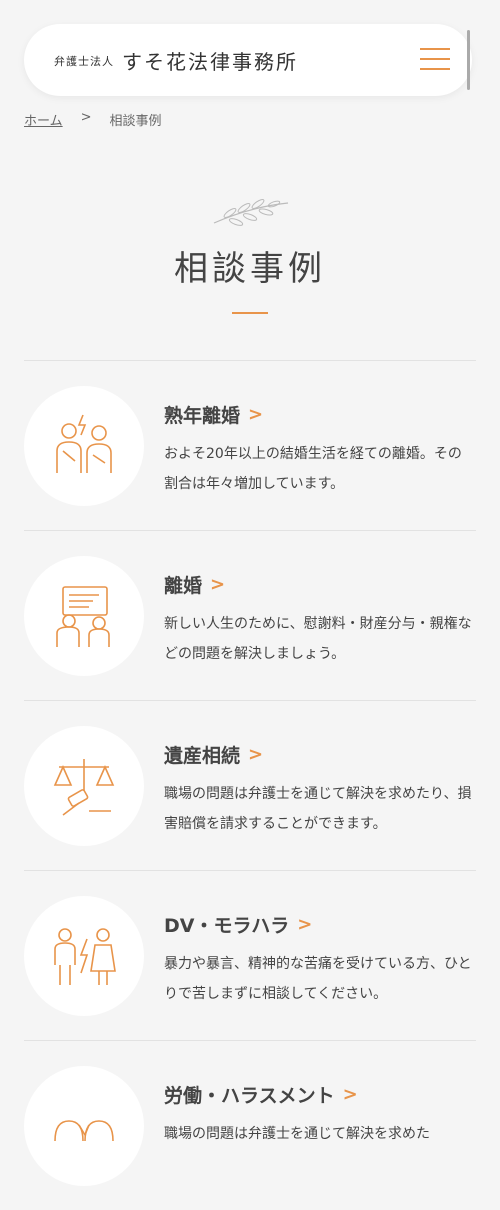 This screenshot has height=1210, width=500. Describe the element at coordinates (318, 639) in the screenshot. I see `case-description: 新しい人生のために、慰謝料・財産分与・親権などの問題を解決しましょう。` at that location.